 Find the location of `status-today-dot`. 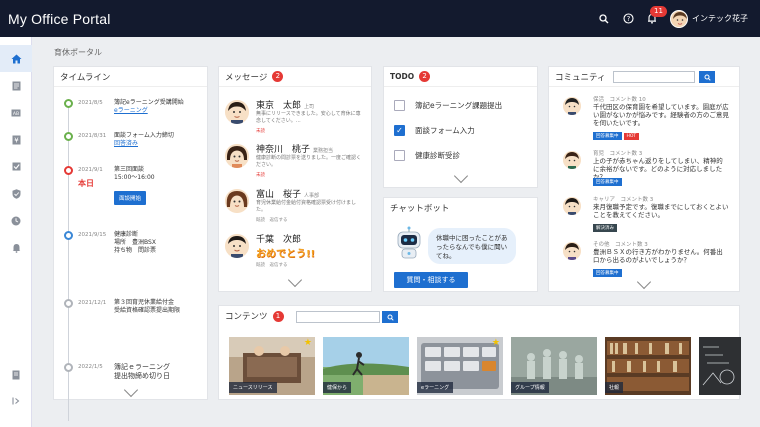

status-today-dot is located at coordinates (68, 170).